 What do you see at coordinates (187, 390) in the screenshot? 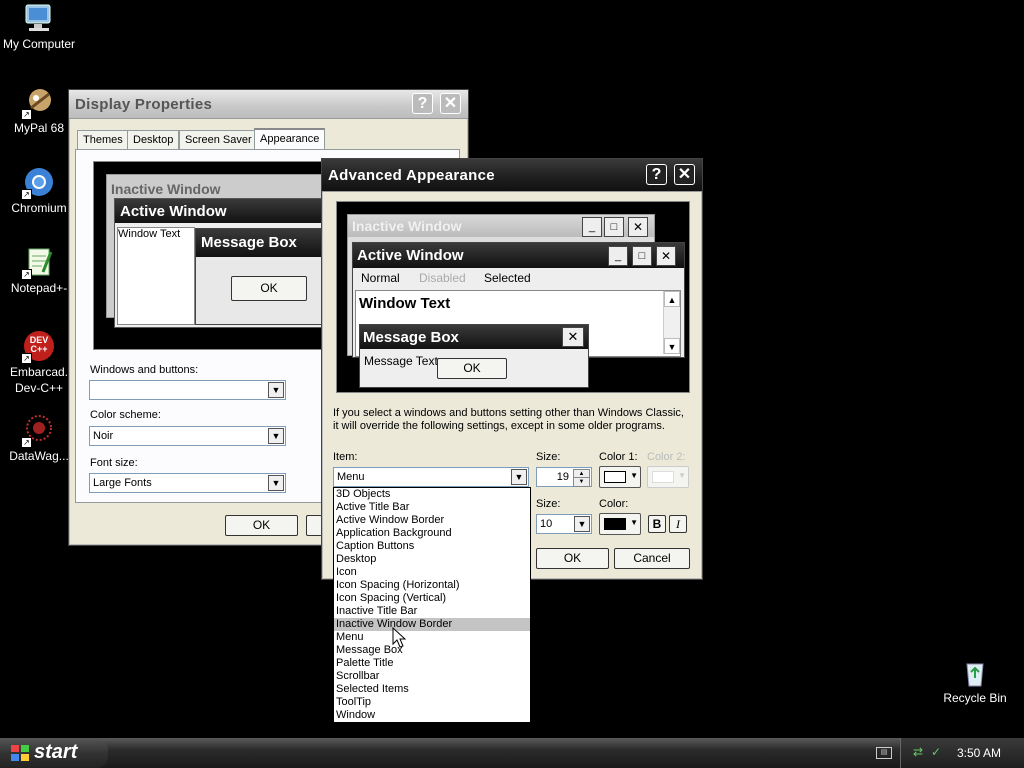
I see `windows-and-buttons-select: ▼` at bounding box center [187, 390].